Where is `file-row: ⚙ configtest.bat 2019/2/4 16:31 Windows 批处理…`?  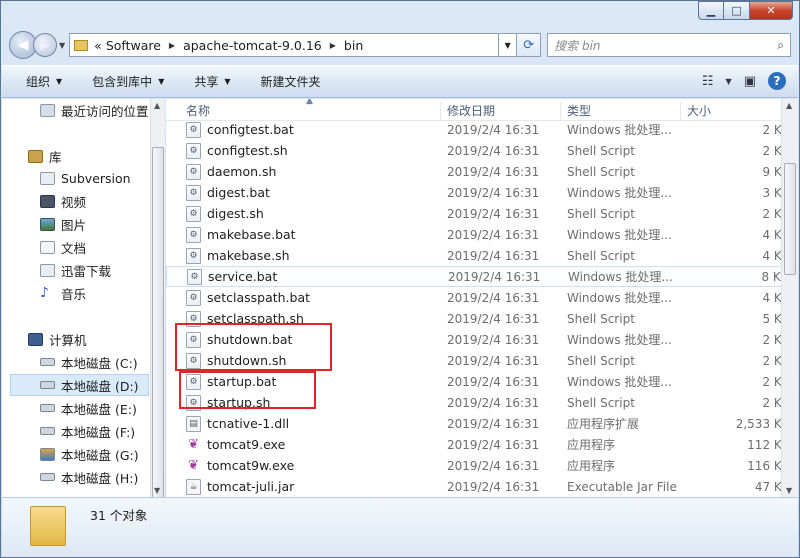
file-row: ⚙ configtest.bat 2019/2/4 16:31 Windows 批处理… is located at coordinates (482, 129).